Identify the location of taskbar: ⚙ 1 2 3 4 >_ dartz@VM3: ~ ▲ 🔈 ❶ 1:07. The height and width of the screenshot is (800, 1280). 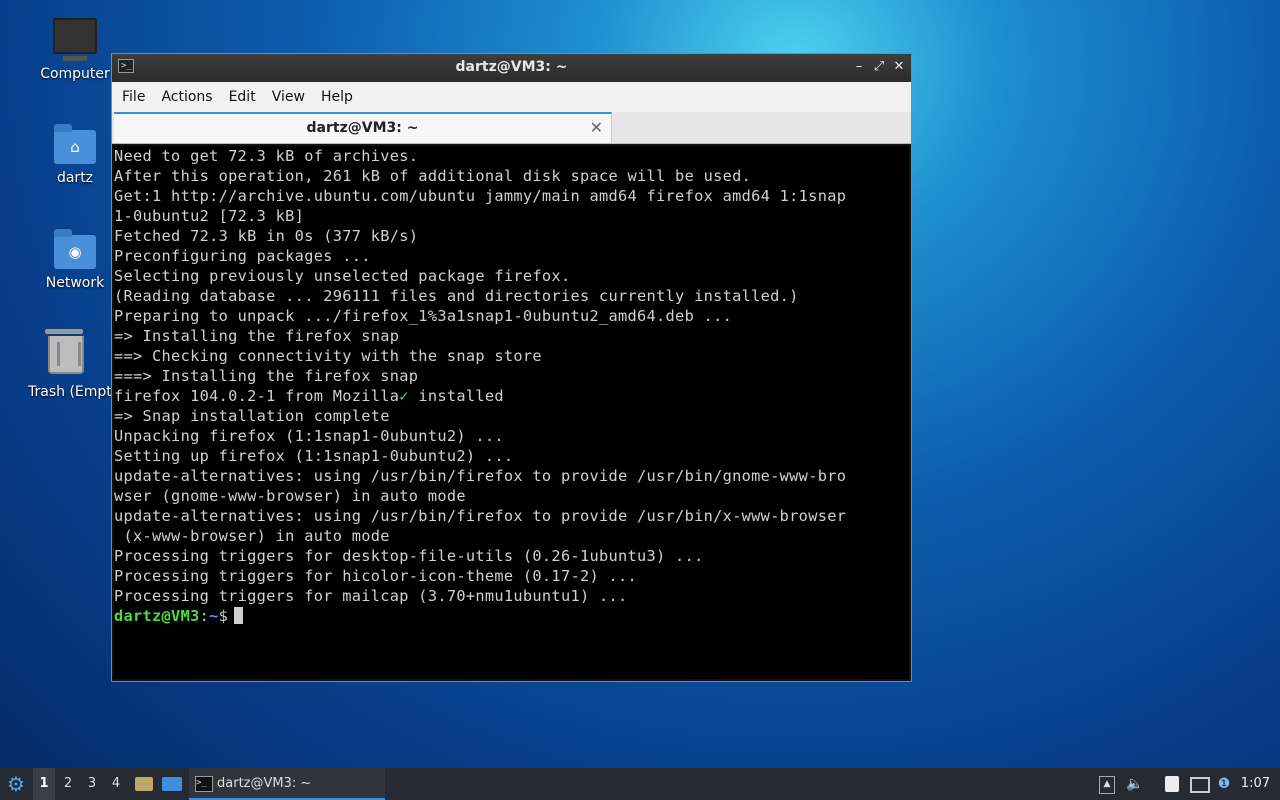
(640, 784).